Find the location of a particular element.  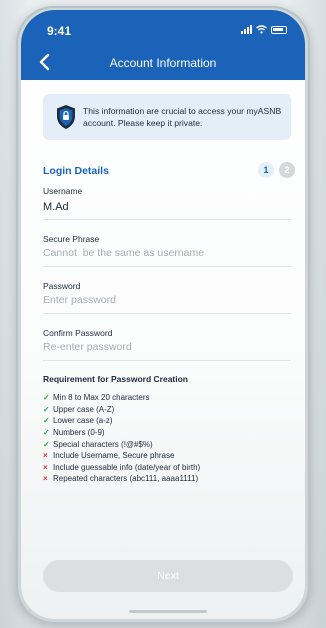

username-value: M.Ad is located at coordinates (56, 207).